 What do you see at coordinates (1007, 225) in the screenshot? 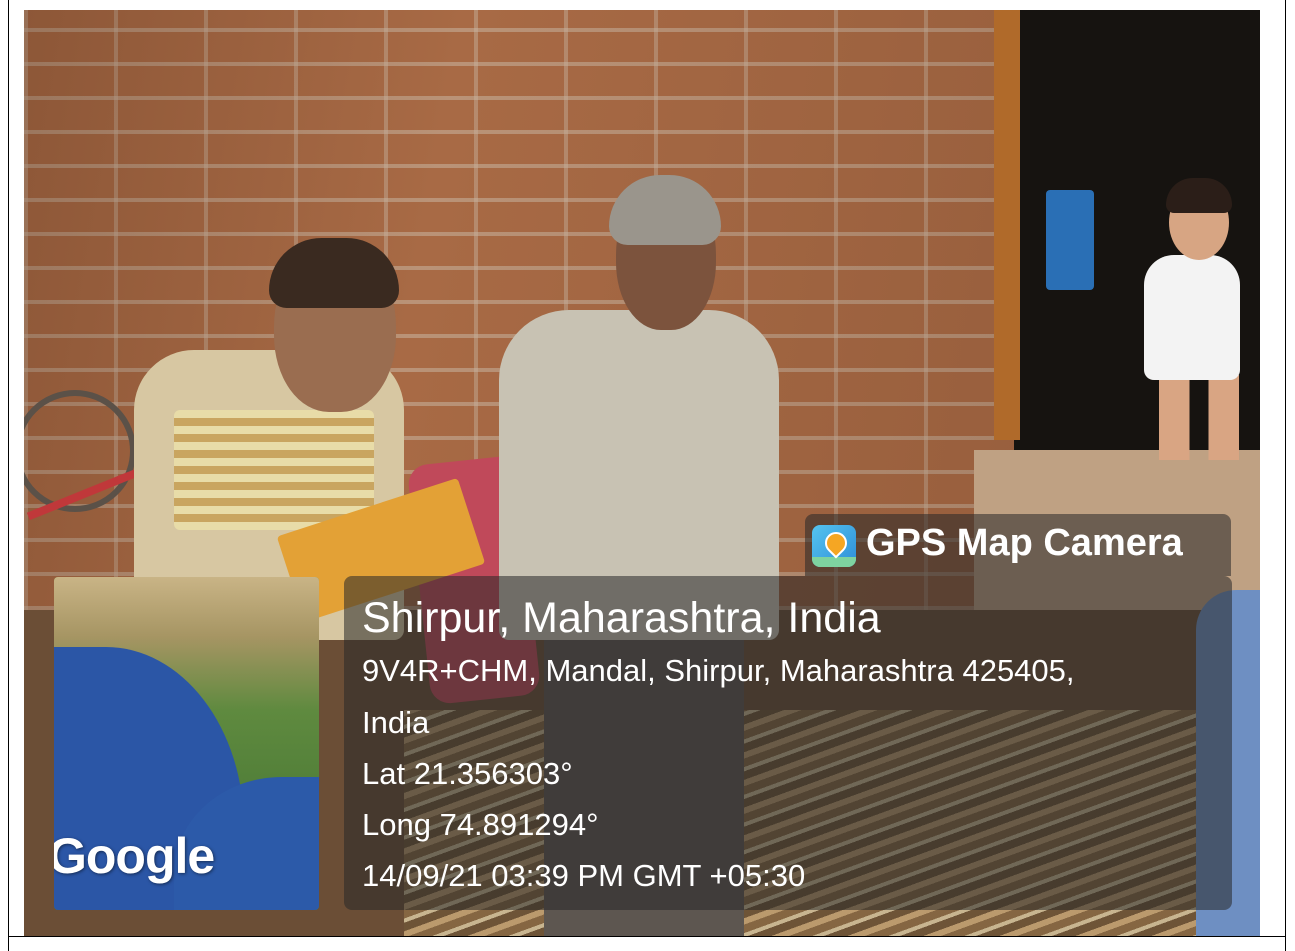
I see `door-post` at bounding box center [1007, 225].